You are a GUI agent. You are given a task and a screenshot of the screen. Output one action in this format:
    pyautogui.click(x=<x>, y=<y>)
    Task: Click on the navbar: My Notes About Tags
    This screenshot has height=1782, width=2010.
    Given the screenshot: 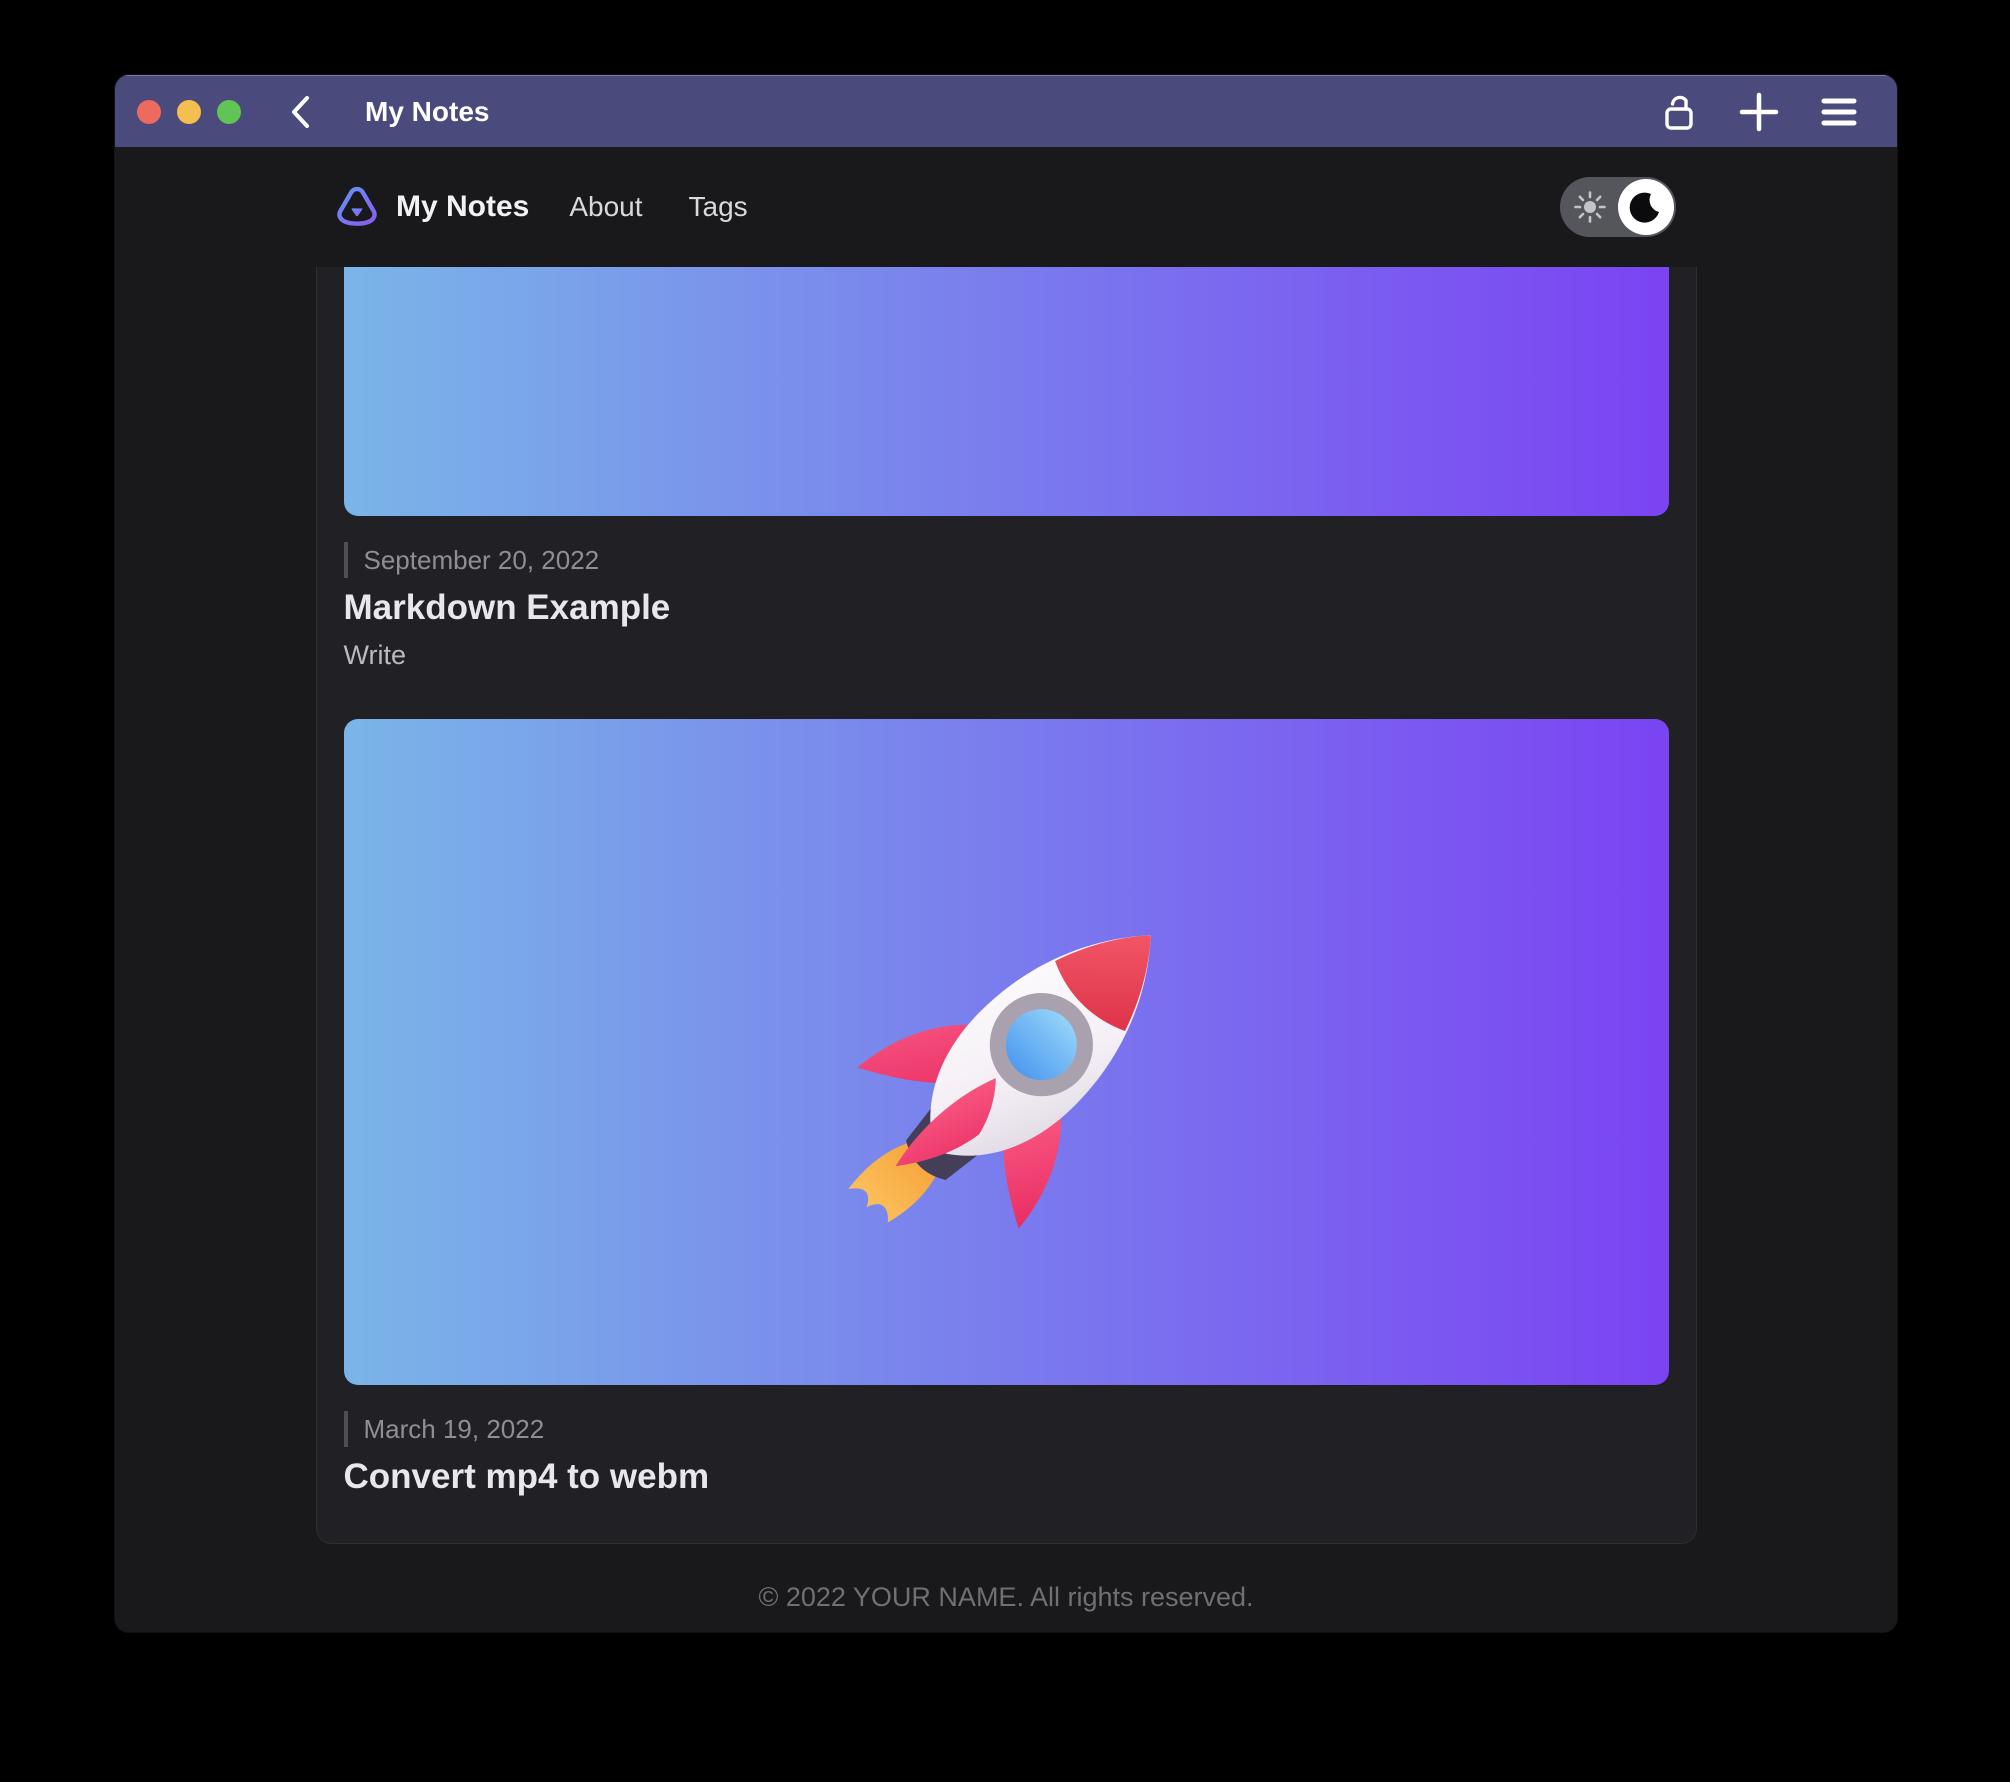 What is the action you would take?
    pyautogui.click(x=1006, y=207)
    